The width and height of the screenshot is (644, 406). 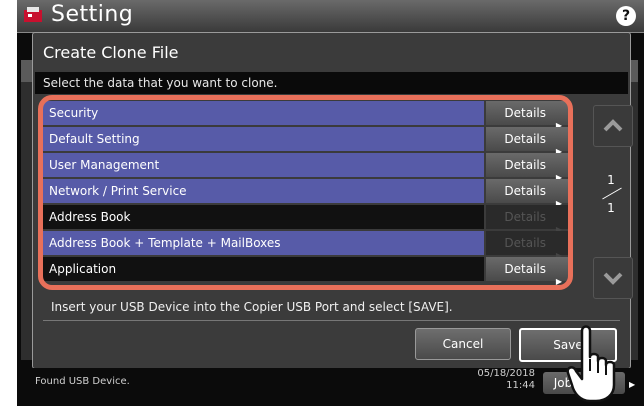 What do you see at coordinates (632, 384) in the screenshot?
I see `arrow-right-icon: ▶` at bounding box center [632, 384].